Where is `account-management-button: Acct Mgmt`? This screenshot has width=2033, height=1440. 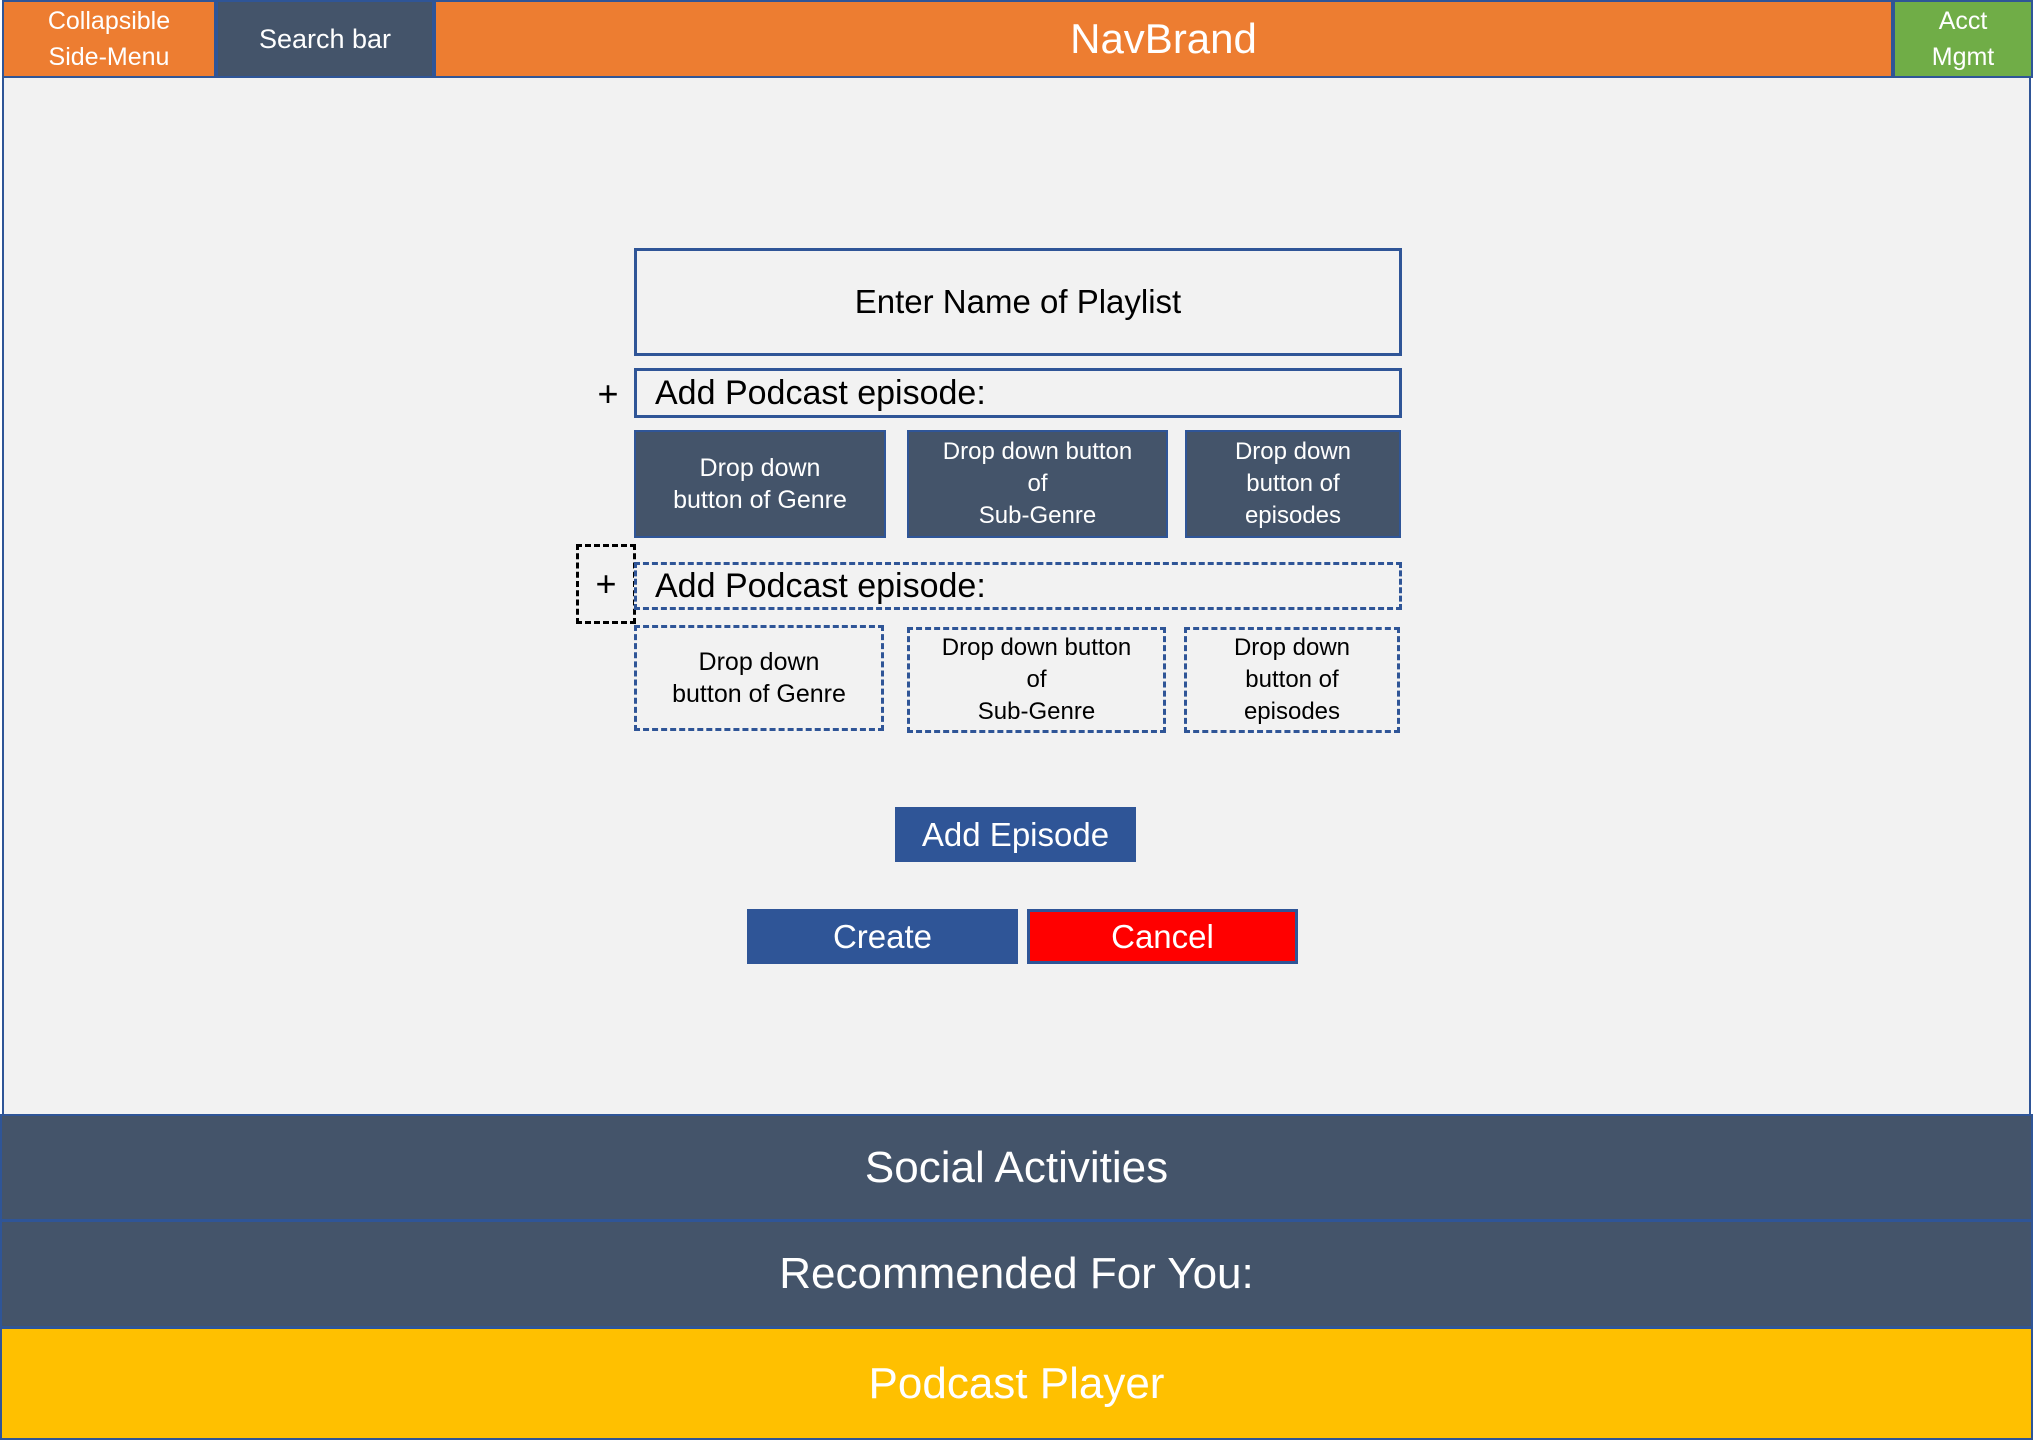
account-management-button: Acct Mgmt is located at coordinates (1963, 39).